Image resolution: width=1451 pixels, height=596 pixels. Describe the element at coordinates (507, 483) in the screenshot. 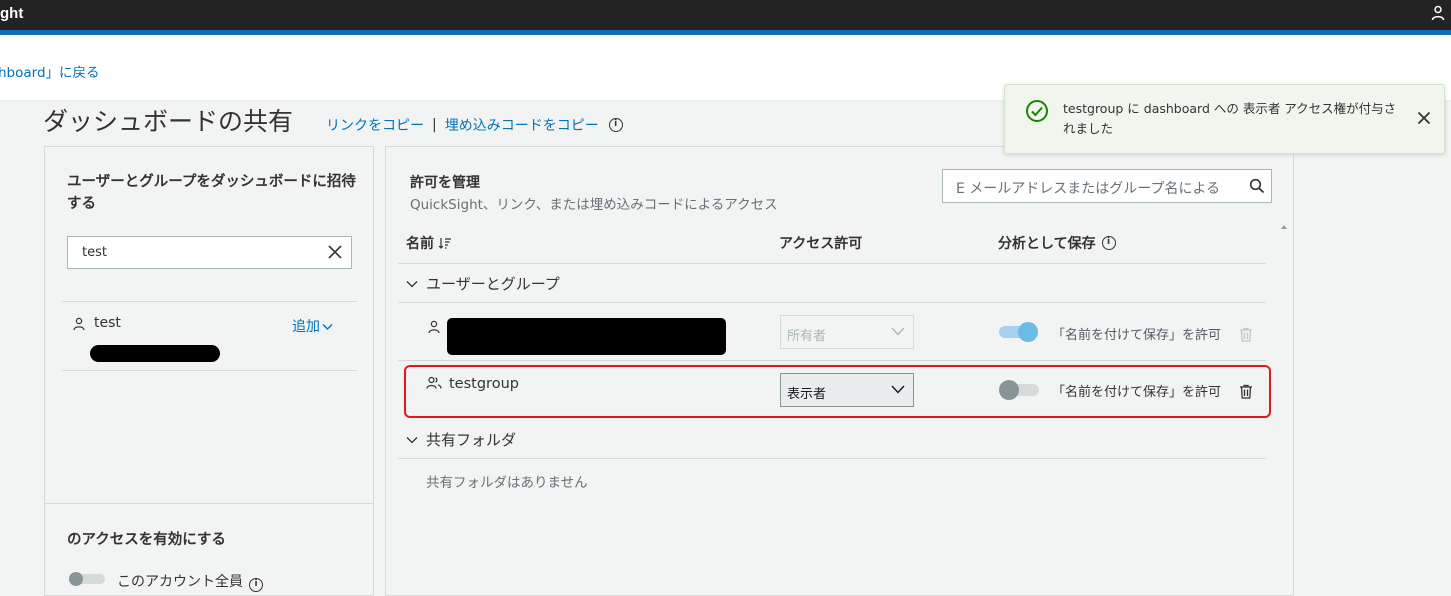

I see `no-shared-folders-text: 共有フォルダはありません` at that location.